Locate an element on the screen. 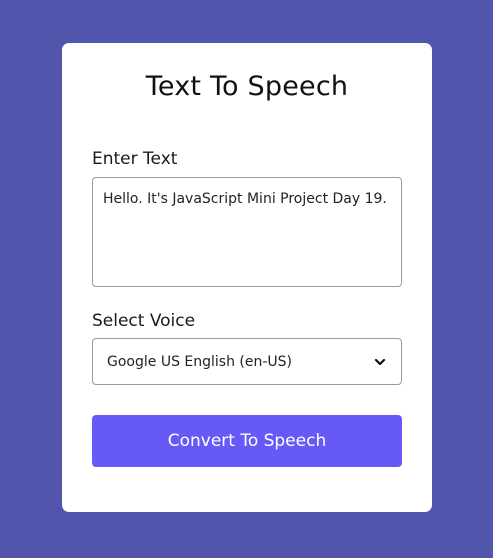 This screenshot has width=493, height=558. voice-select: Google US English (en-US) is located at coordinates (247, 361).